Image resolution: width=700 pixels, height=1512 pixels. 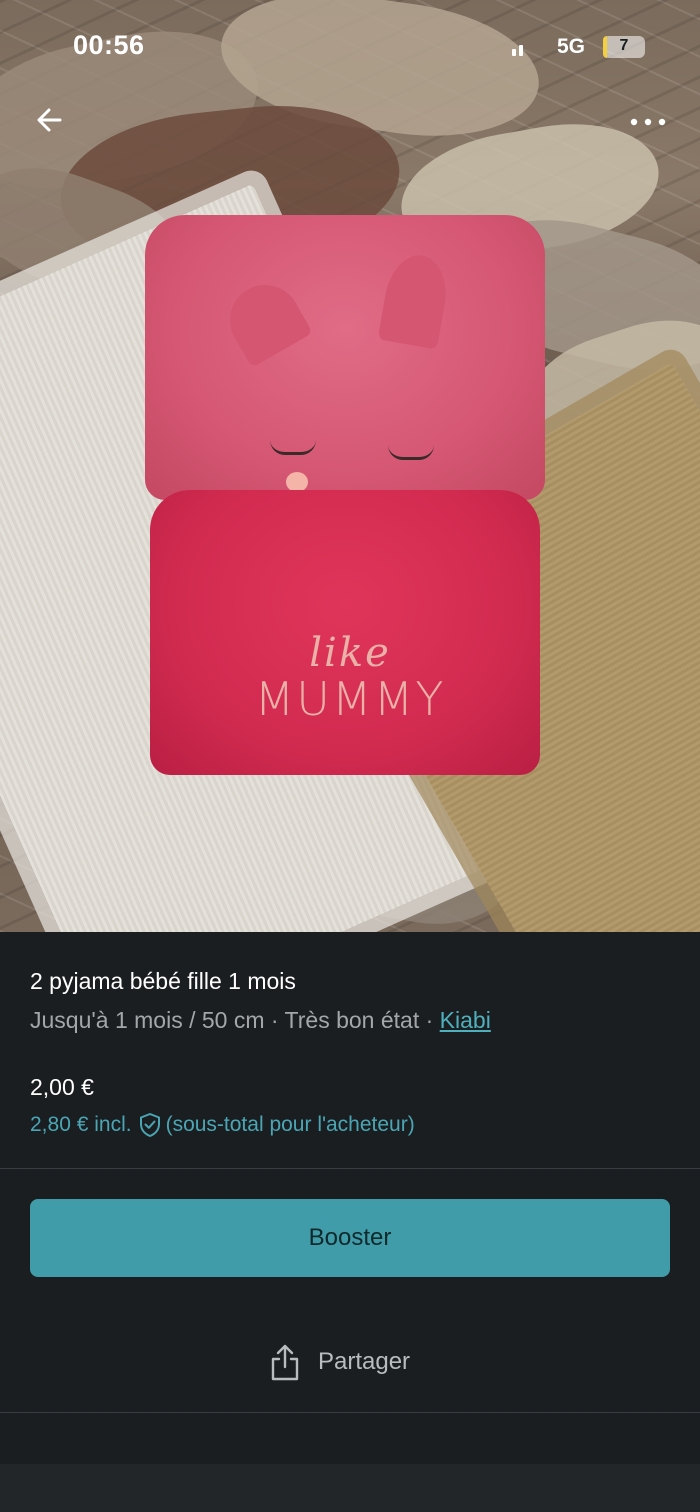 What do you see at coordinates (62, 1087) in the screenshot?
I see `listing-price: 2,00 €` at bounding box center [62, 1087].